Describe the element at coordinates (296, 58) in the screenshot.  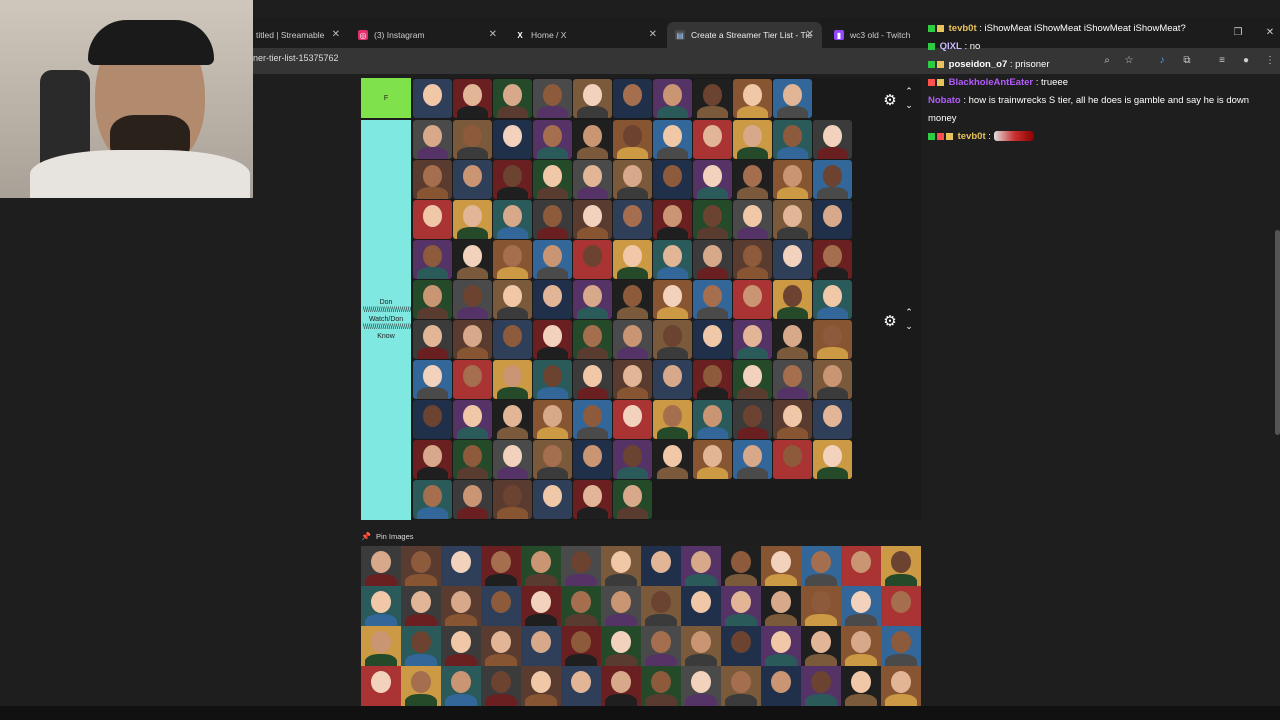
I see `url-text: ner-tier-list-15375762` at that location.